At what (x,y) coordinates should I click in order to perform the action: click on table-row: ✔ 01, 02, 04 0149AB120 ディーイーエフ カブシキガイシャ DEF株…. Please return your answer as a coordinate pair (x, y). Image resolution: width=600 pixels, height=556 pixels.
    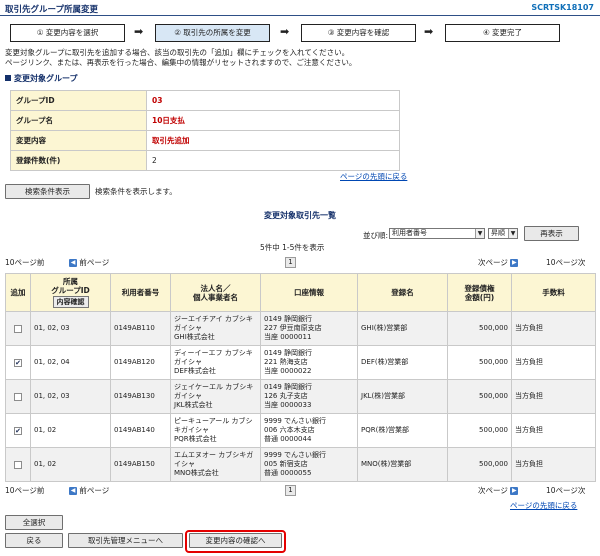
    Looking at the image, I should click on (300, 362).